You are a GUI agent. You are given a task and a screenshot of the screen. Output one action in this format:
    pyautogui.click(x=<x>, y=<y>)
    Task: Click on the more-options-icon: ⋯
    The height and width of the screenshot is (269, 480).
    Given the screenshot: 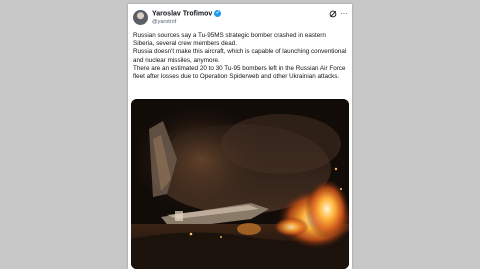 What is the action you would take?
    pyautogui.click(x=344, y=13)
    